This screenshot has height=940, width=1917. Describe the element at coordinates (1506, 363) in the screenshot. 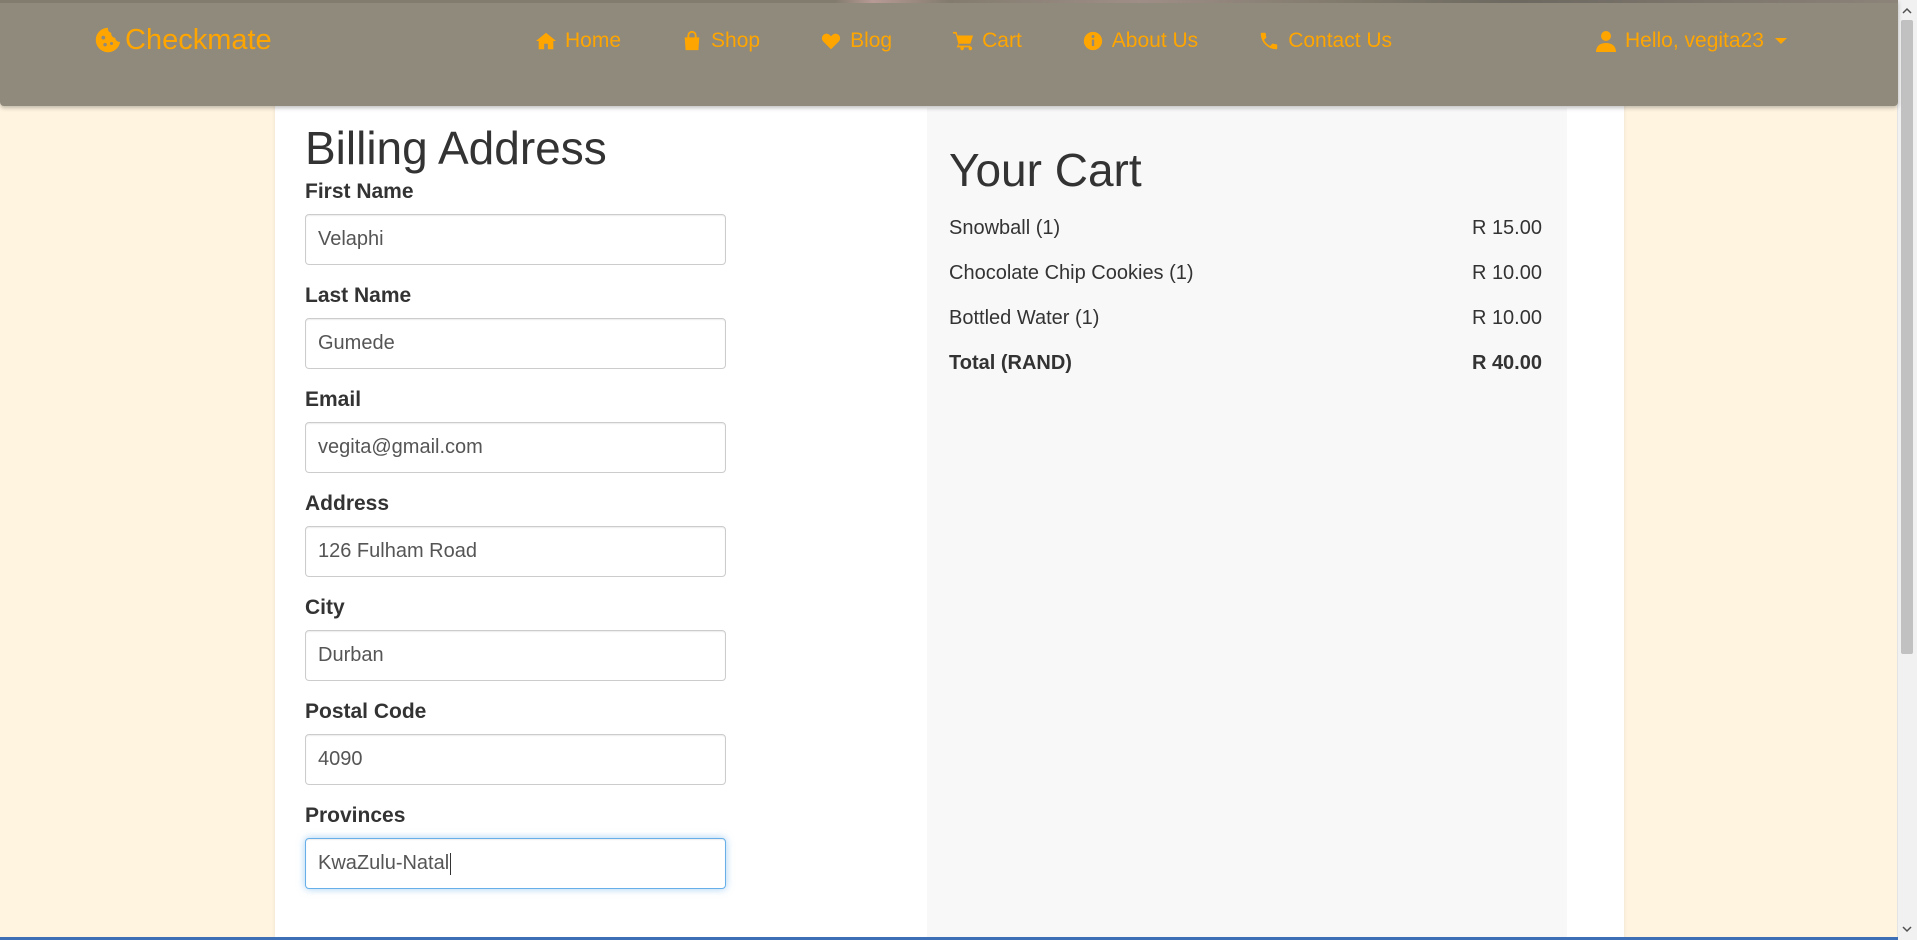

I see `cart-total-value: R 40.00` at that location.